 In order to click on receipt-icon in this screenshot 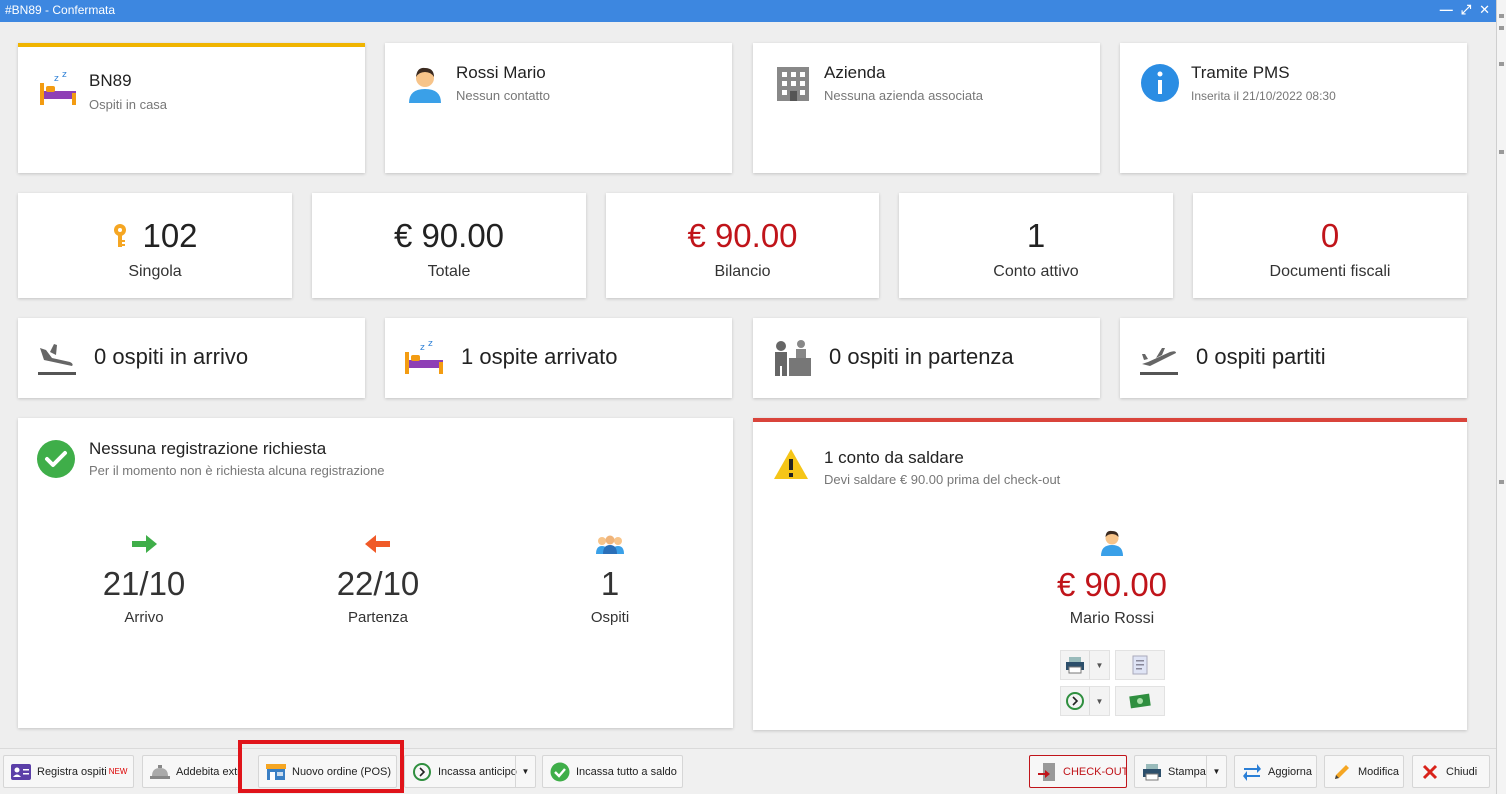, I will do `click(1140, 665)`.